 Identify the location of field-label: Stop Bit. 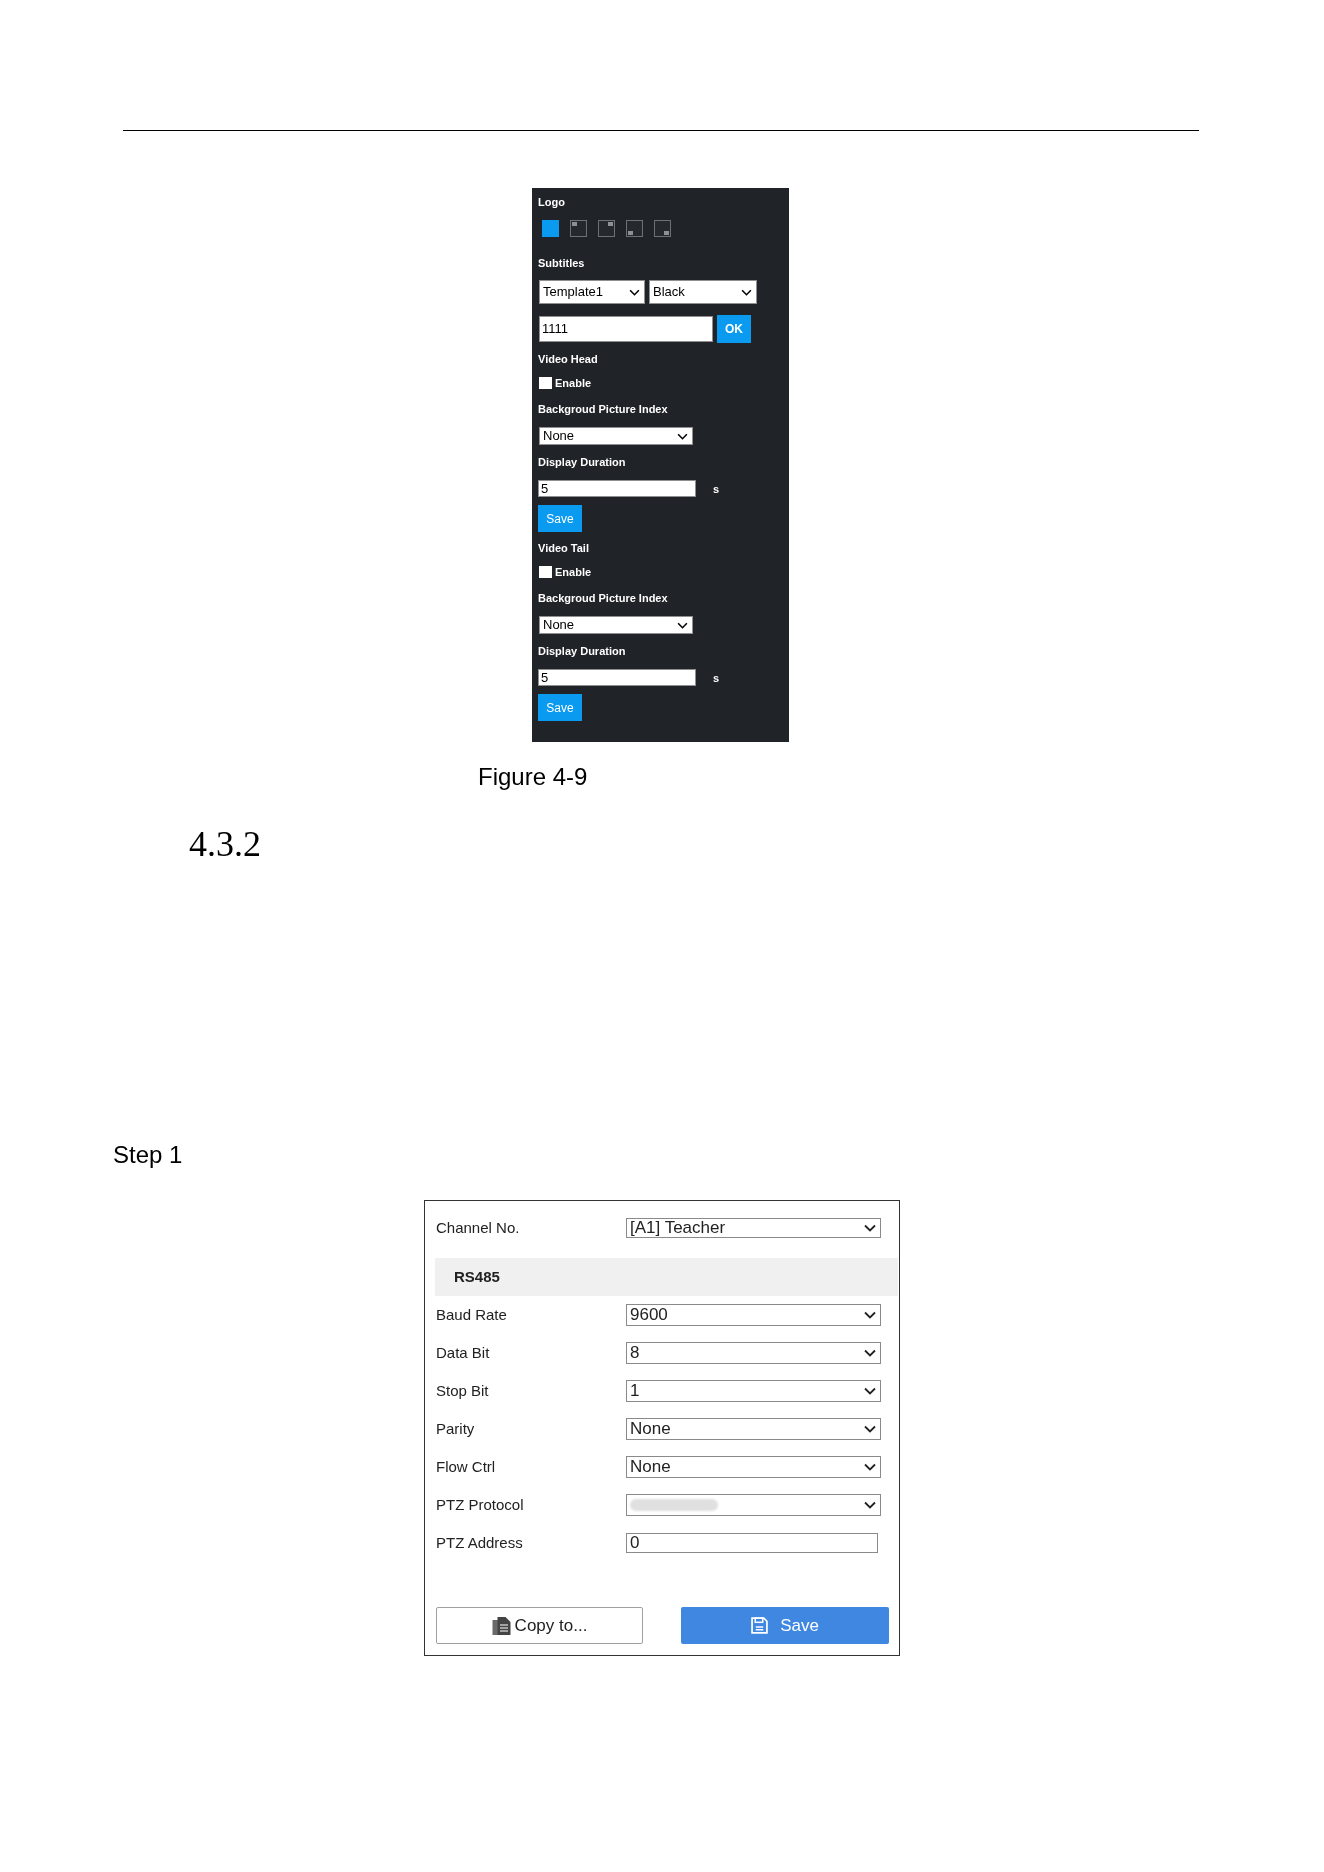
(462, 1391).